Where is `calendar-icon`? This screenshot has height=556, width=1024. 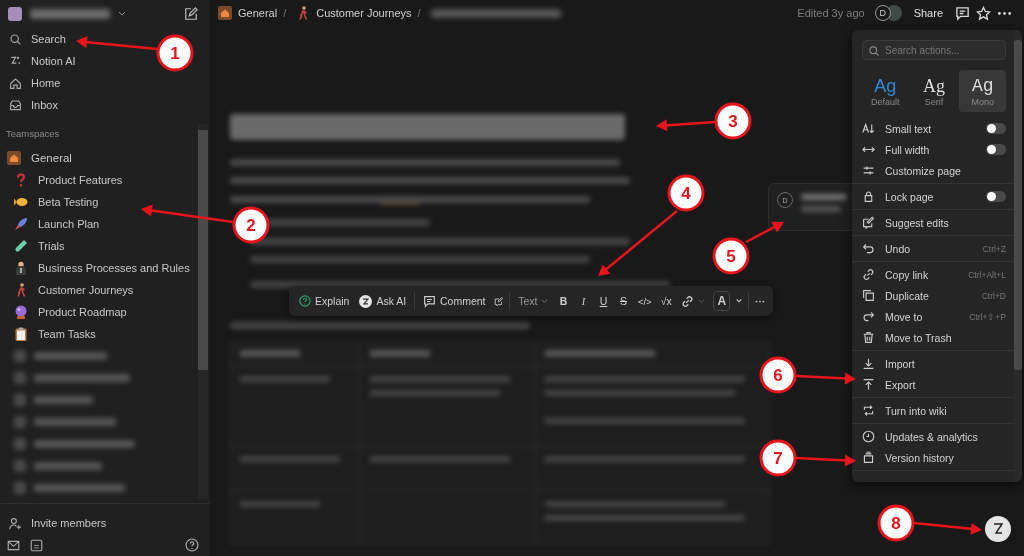 calendar-icon is located at coordinates (36, 545).